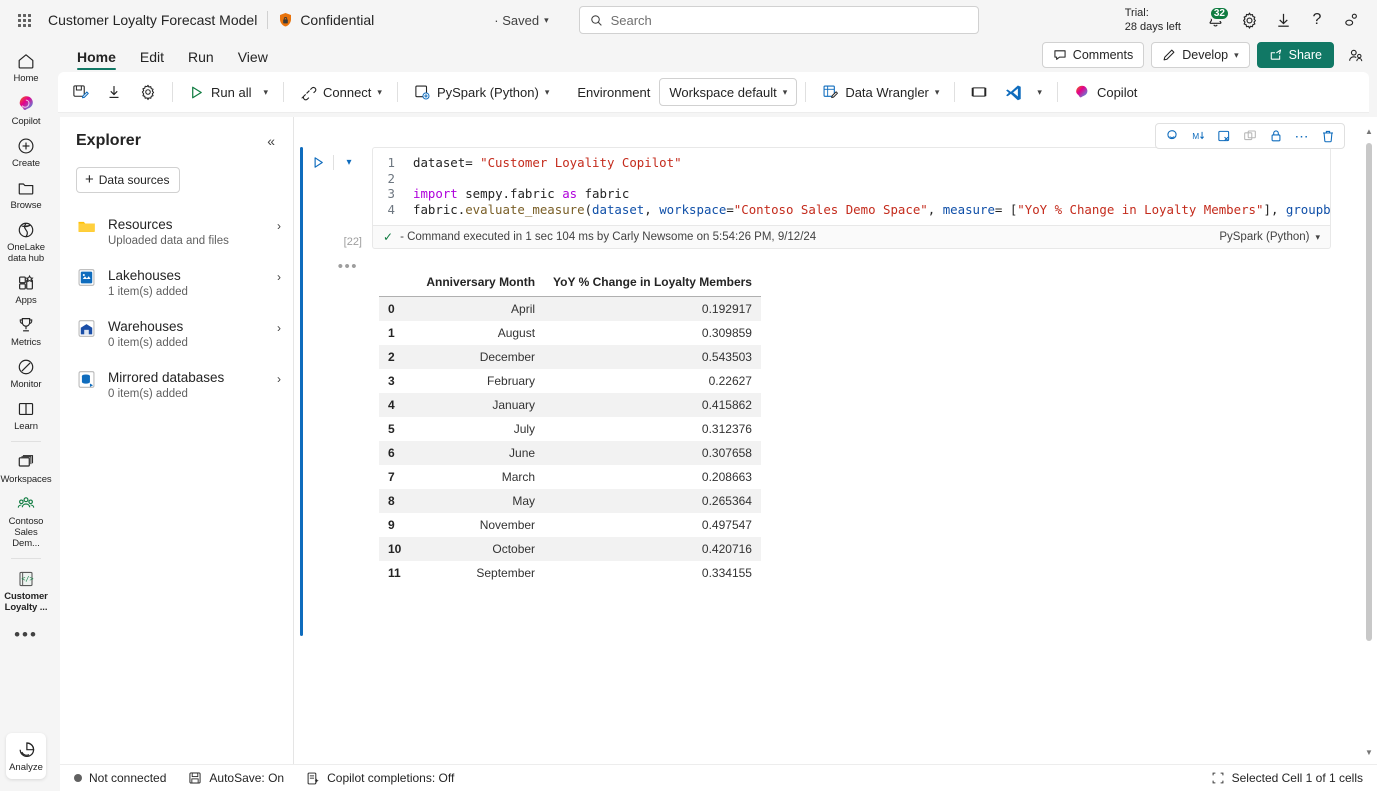 Image resolution: width=1377 pixels, height=791 pixels. Describe the element at coordinates (26, 289) in the screenshot. I see `rail-item-apps: Apps` at that location.